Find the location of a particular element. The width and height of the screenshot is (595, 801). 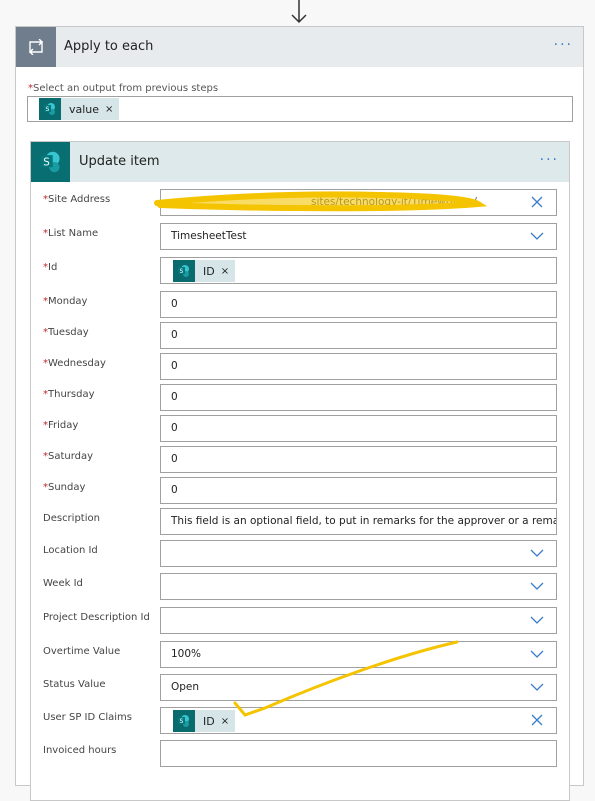

field-label: Overtime Value is located at coordinates (82, 651).